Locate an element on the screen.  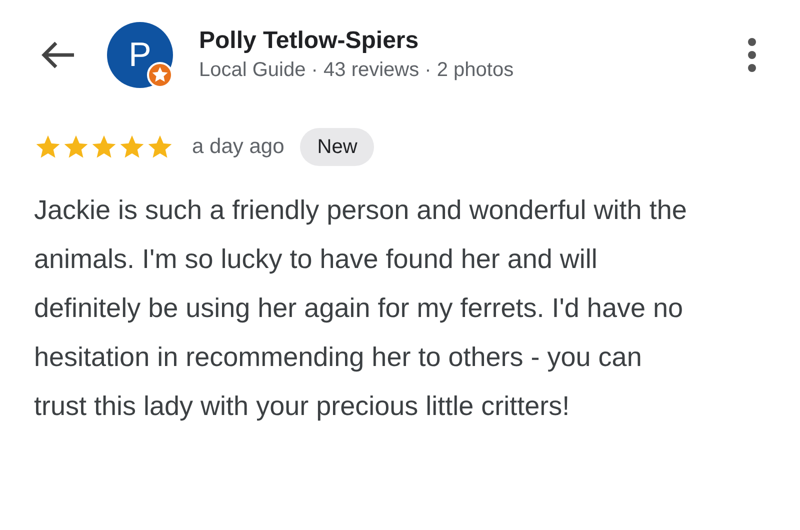
reviewer-name: Polly Tetlow-Spiers is located at coordinates (309, 41).